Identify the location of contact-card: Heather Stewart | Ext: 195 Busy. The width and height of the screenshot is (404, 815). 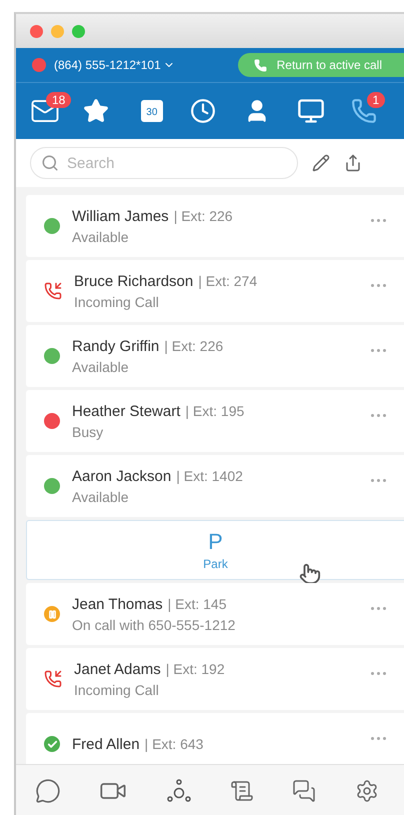
(215, 421).